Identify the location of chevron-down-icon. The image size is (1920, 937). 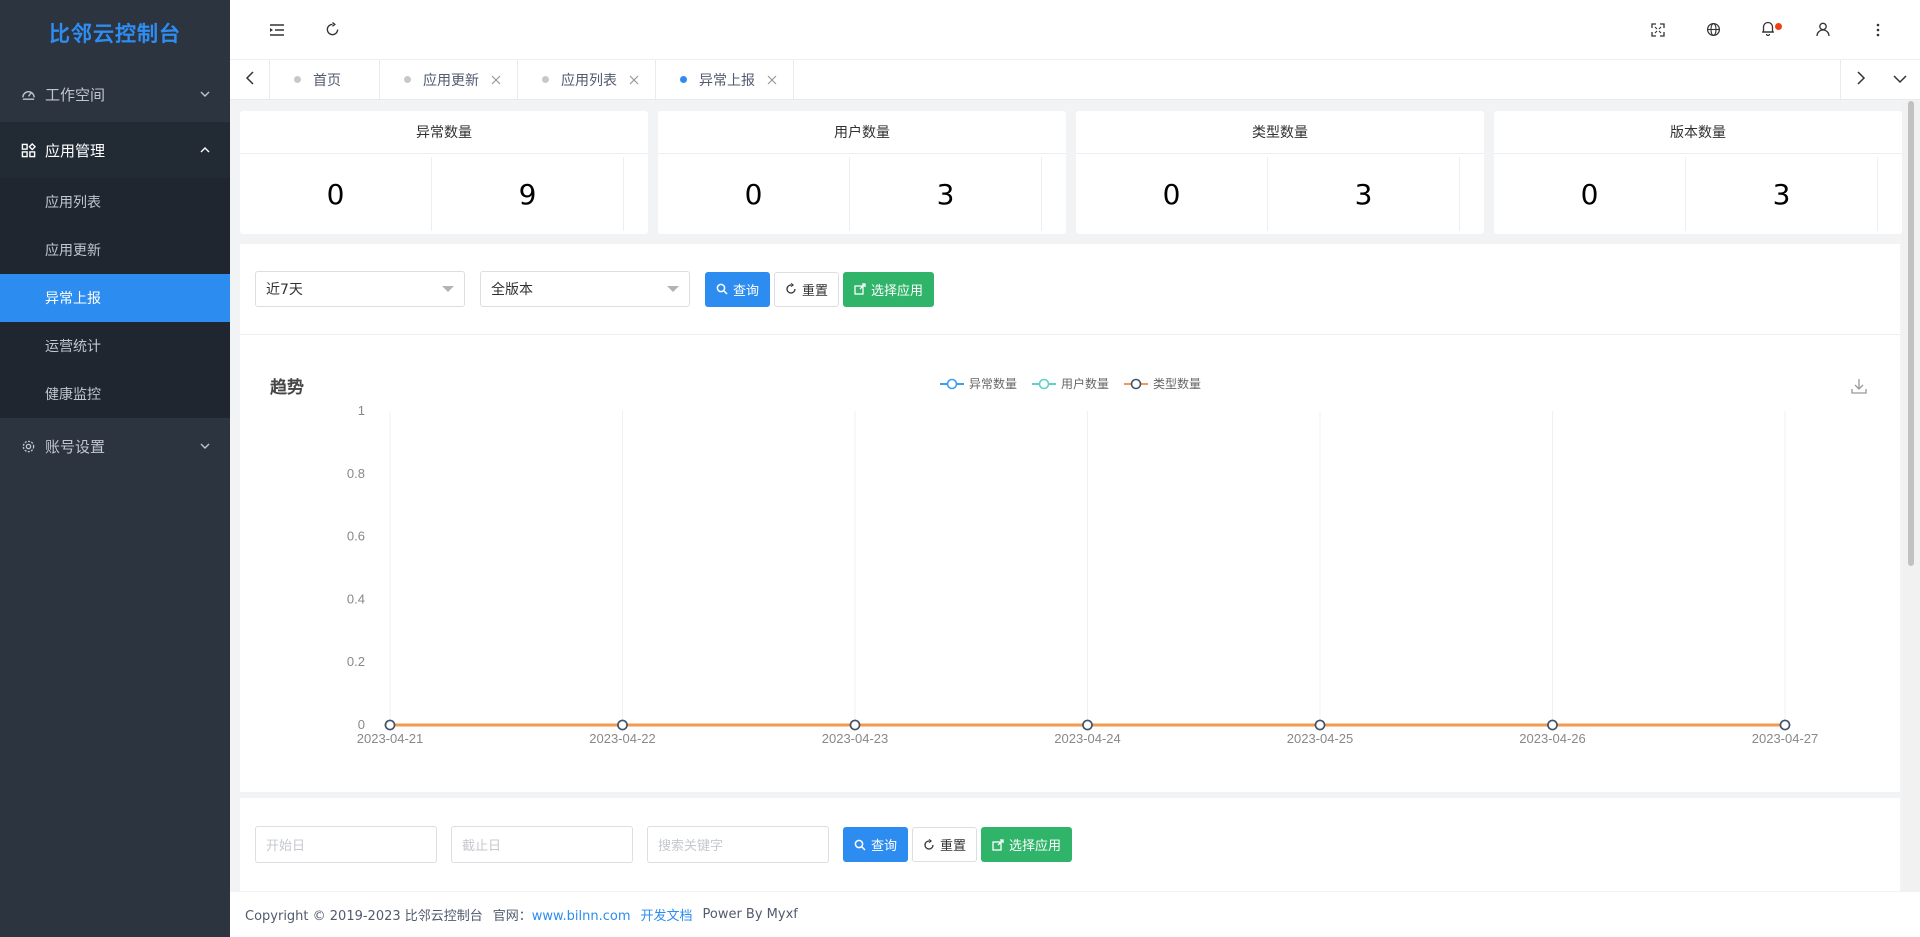
(205, 94).